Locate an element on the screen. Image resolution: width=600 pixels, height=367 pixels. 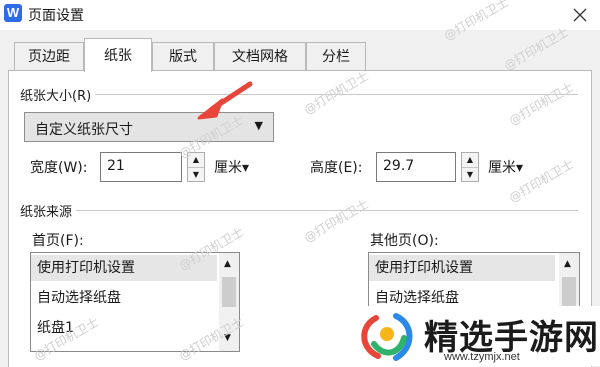
tab-label: 纸张 is located at coordinates (118, 56).